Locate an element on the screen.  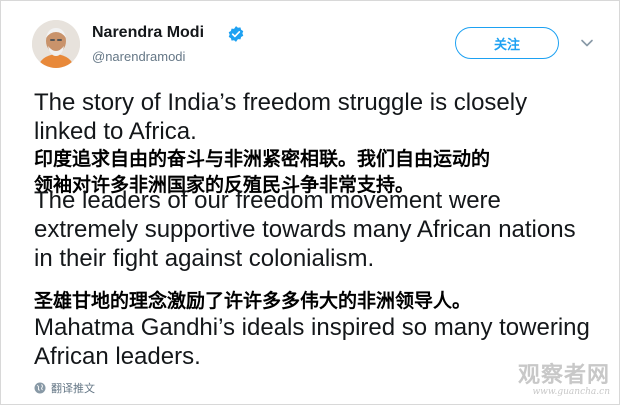
globe-icon is located at coordinates (40, 388).